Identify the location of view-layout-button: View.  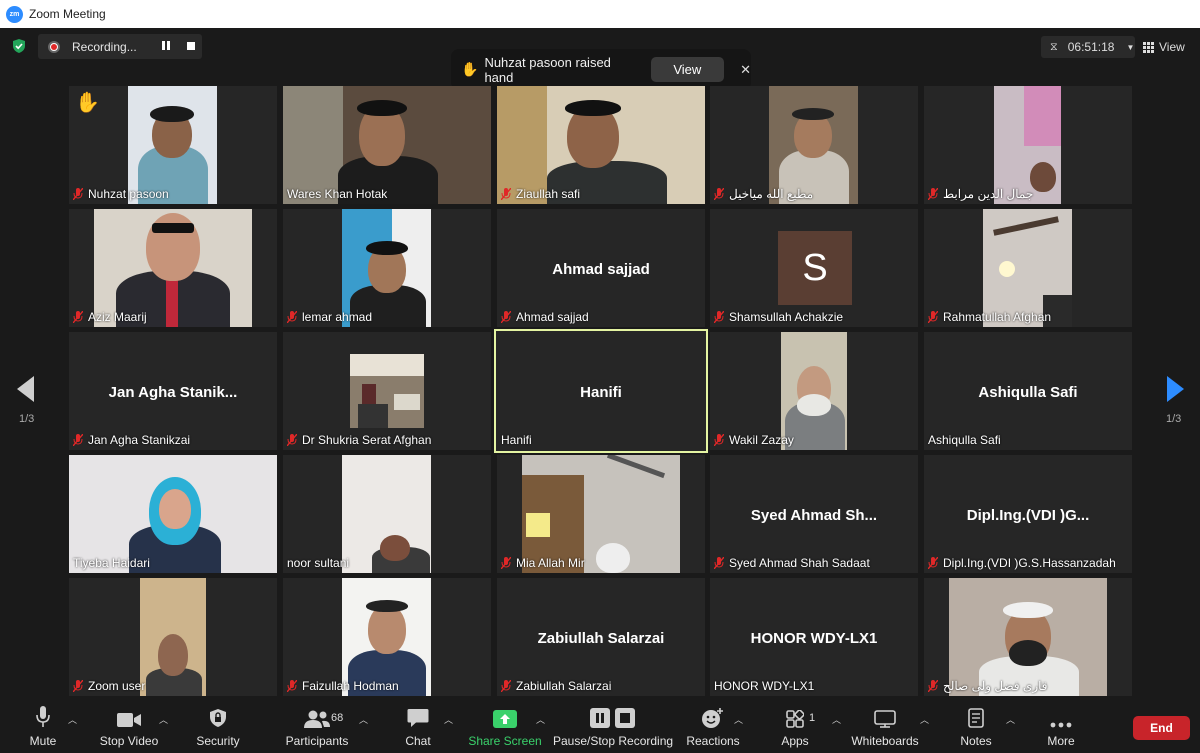
(1164, 47).